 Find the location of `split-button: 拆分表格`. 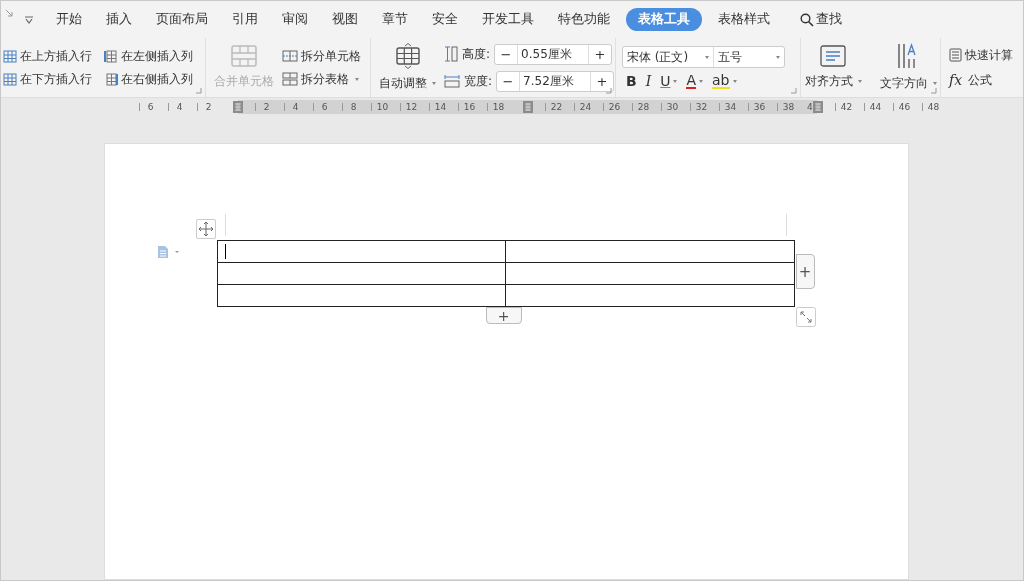

split-button: 拆分表格 is located at coordinates (321, 79).